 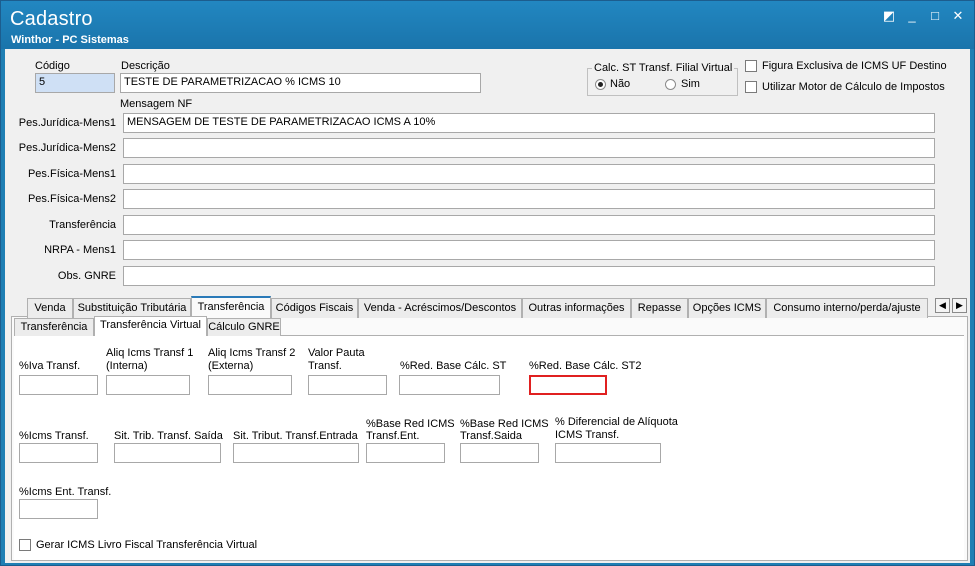 What do you see at coordinates (58, 453) in the screenshot?
I see `icms-transf-input` at bounding box center [58, 453].